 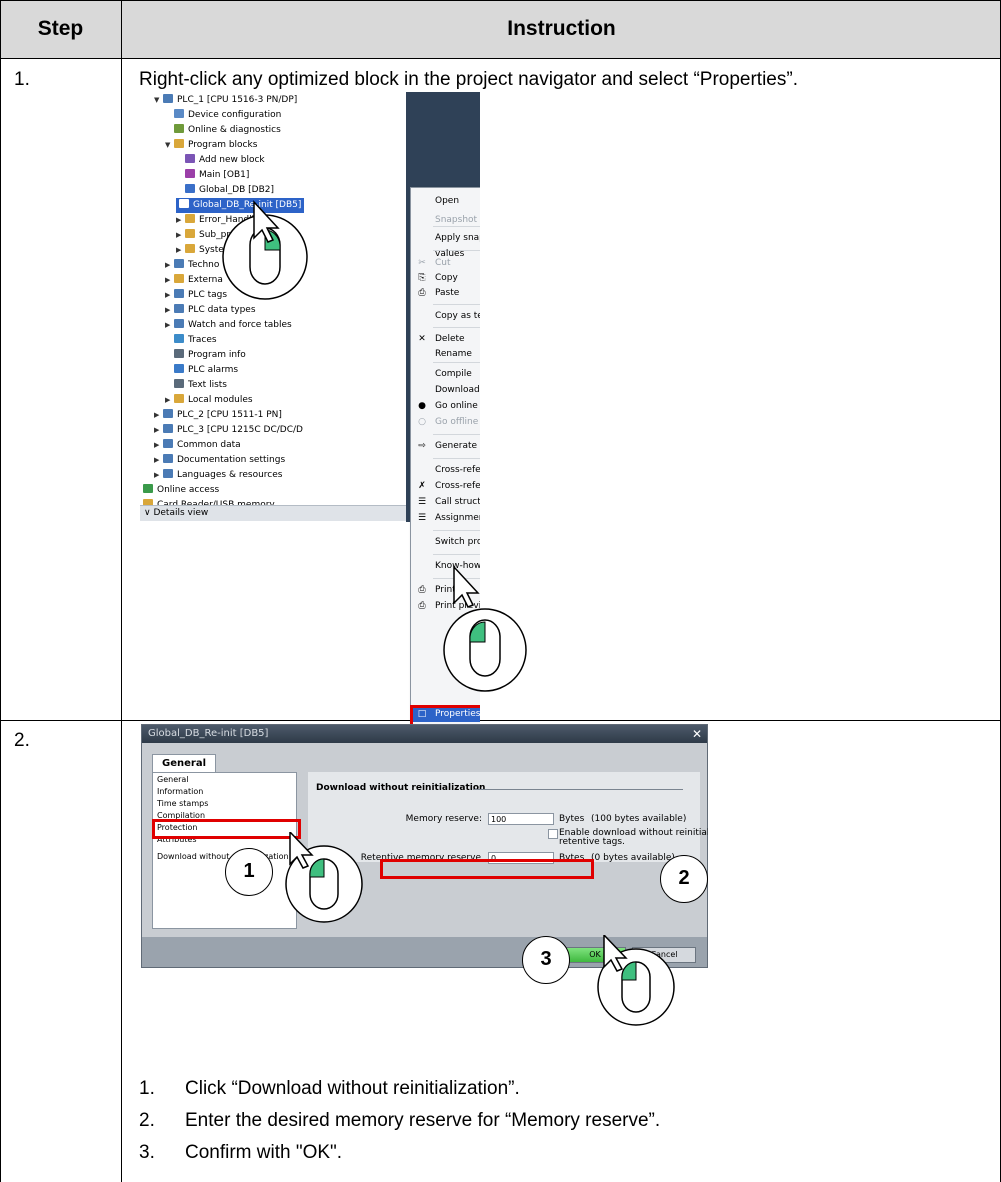 What do you see at coordinates (223, 115) in the screenshot?
I see `nav-item: Device configuration` at bounding box center [223, 115].